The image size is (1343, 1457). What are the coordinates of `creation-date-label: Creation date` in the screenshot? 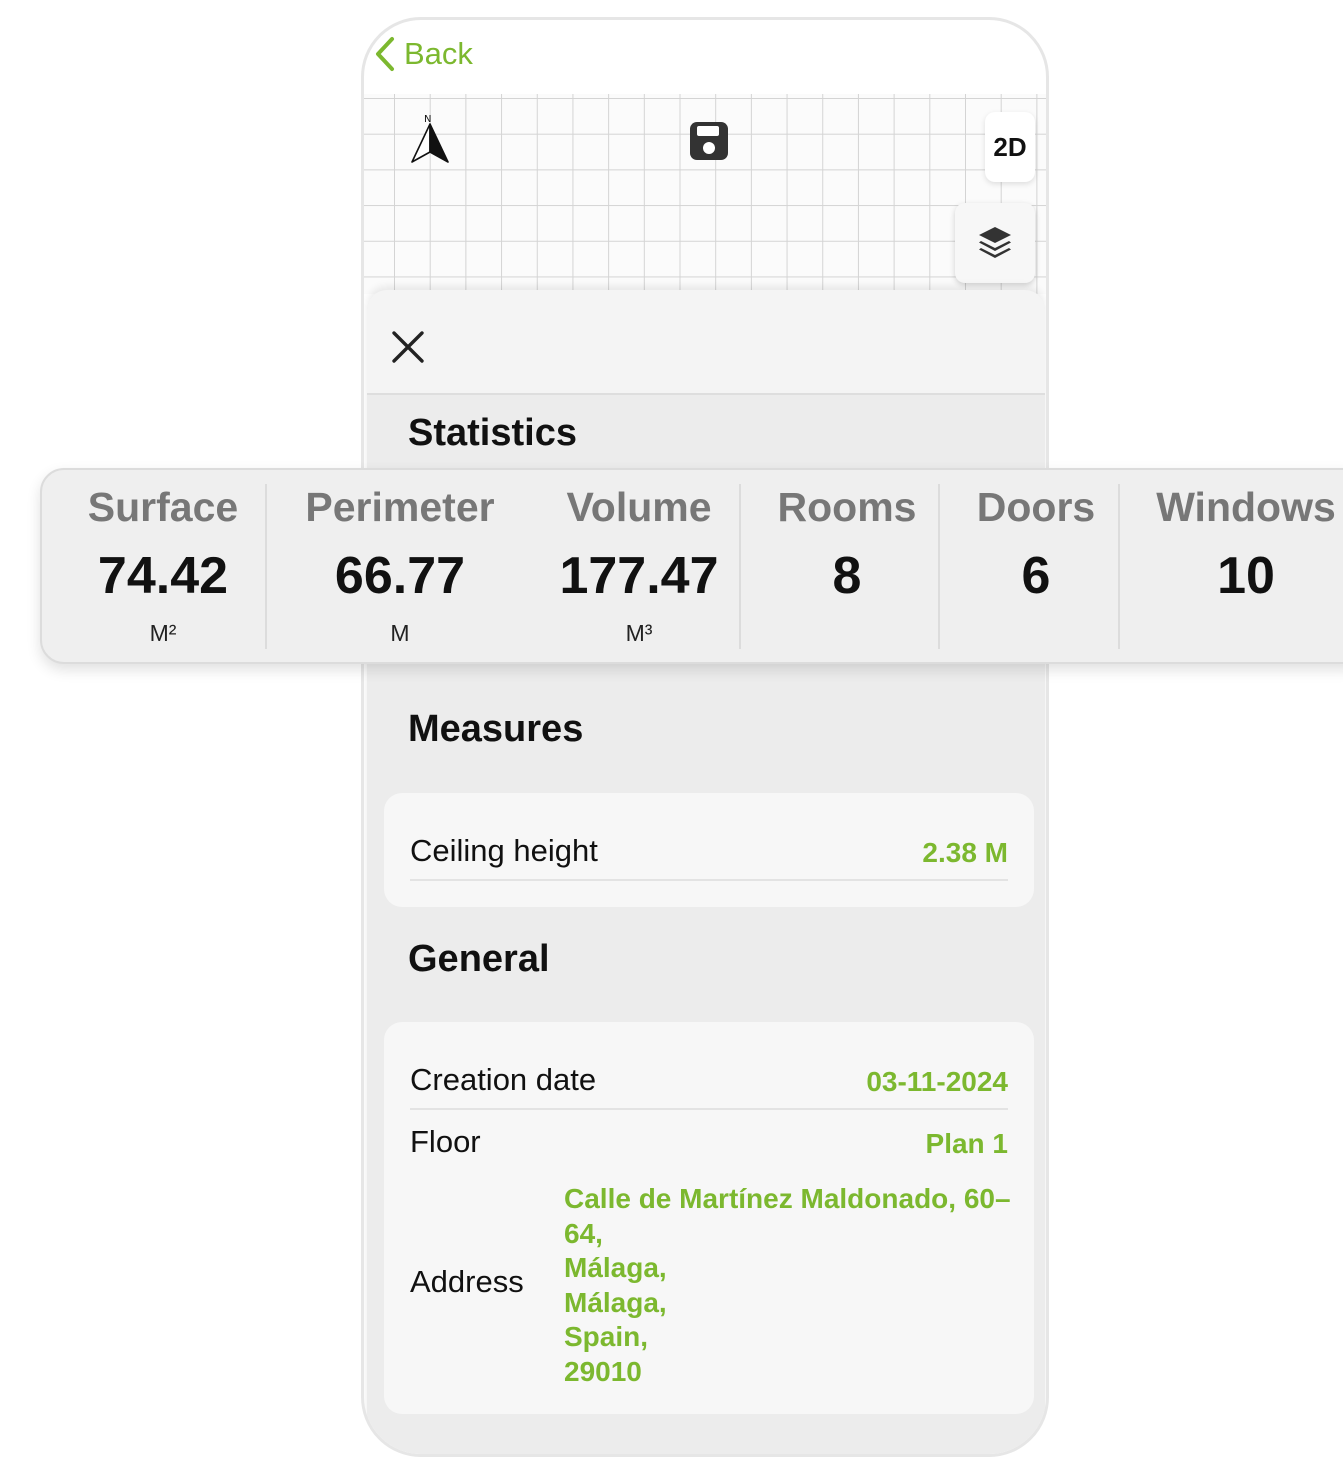 It's located at (503, 1079).